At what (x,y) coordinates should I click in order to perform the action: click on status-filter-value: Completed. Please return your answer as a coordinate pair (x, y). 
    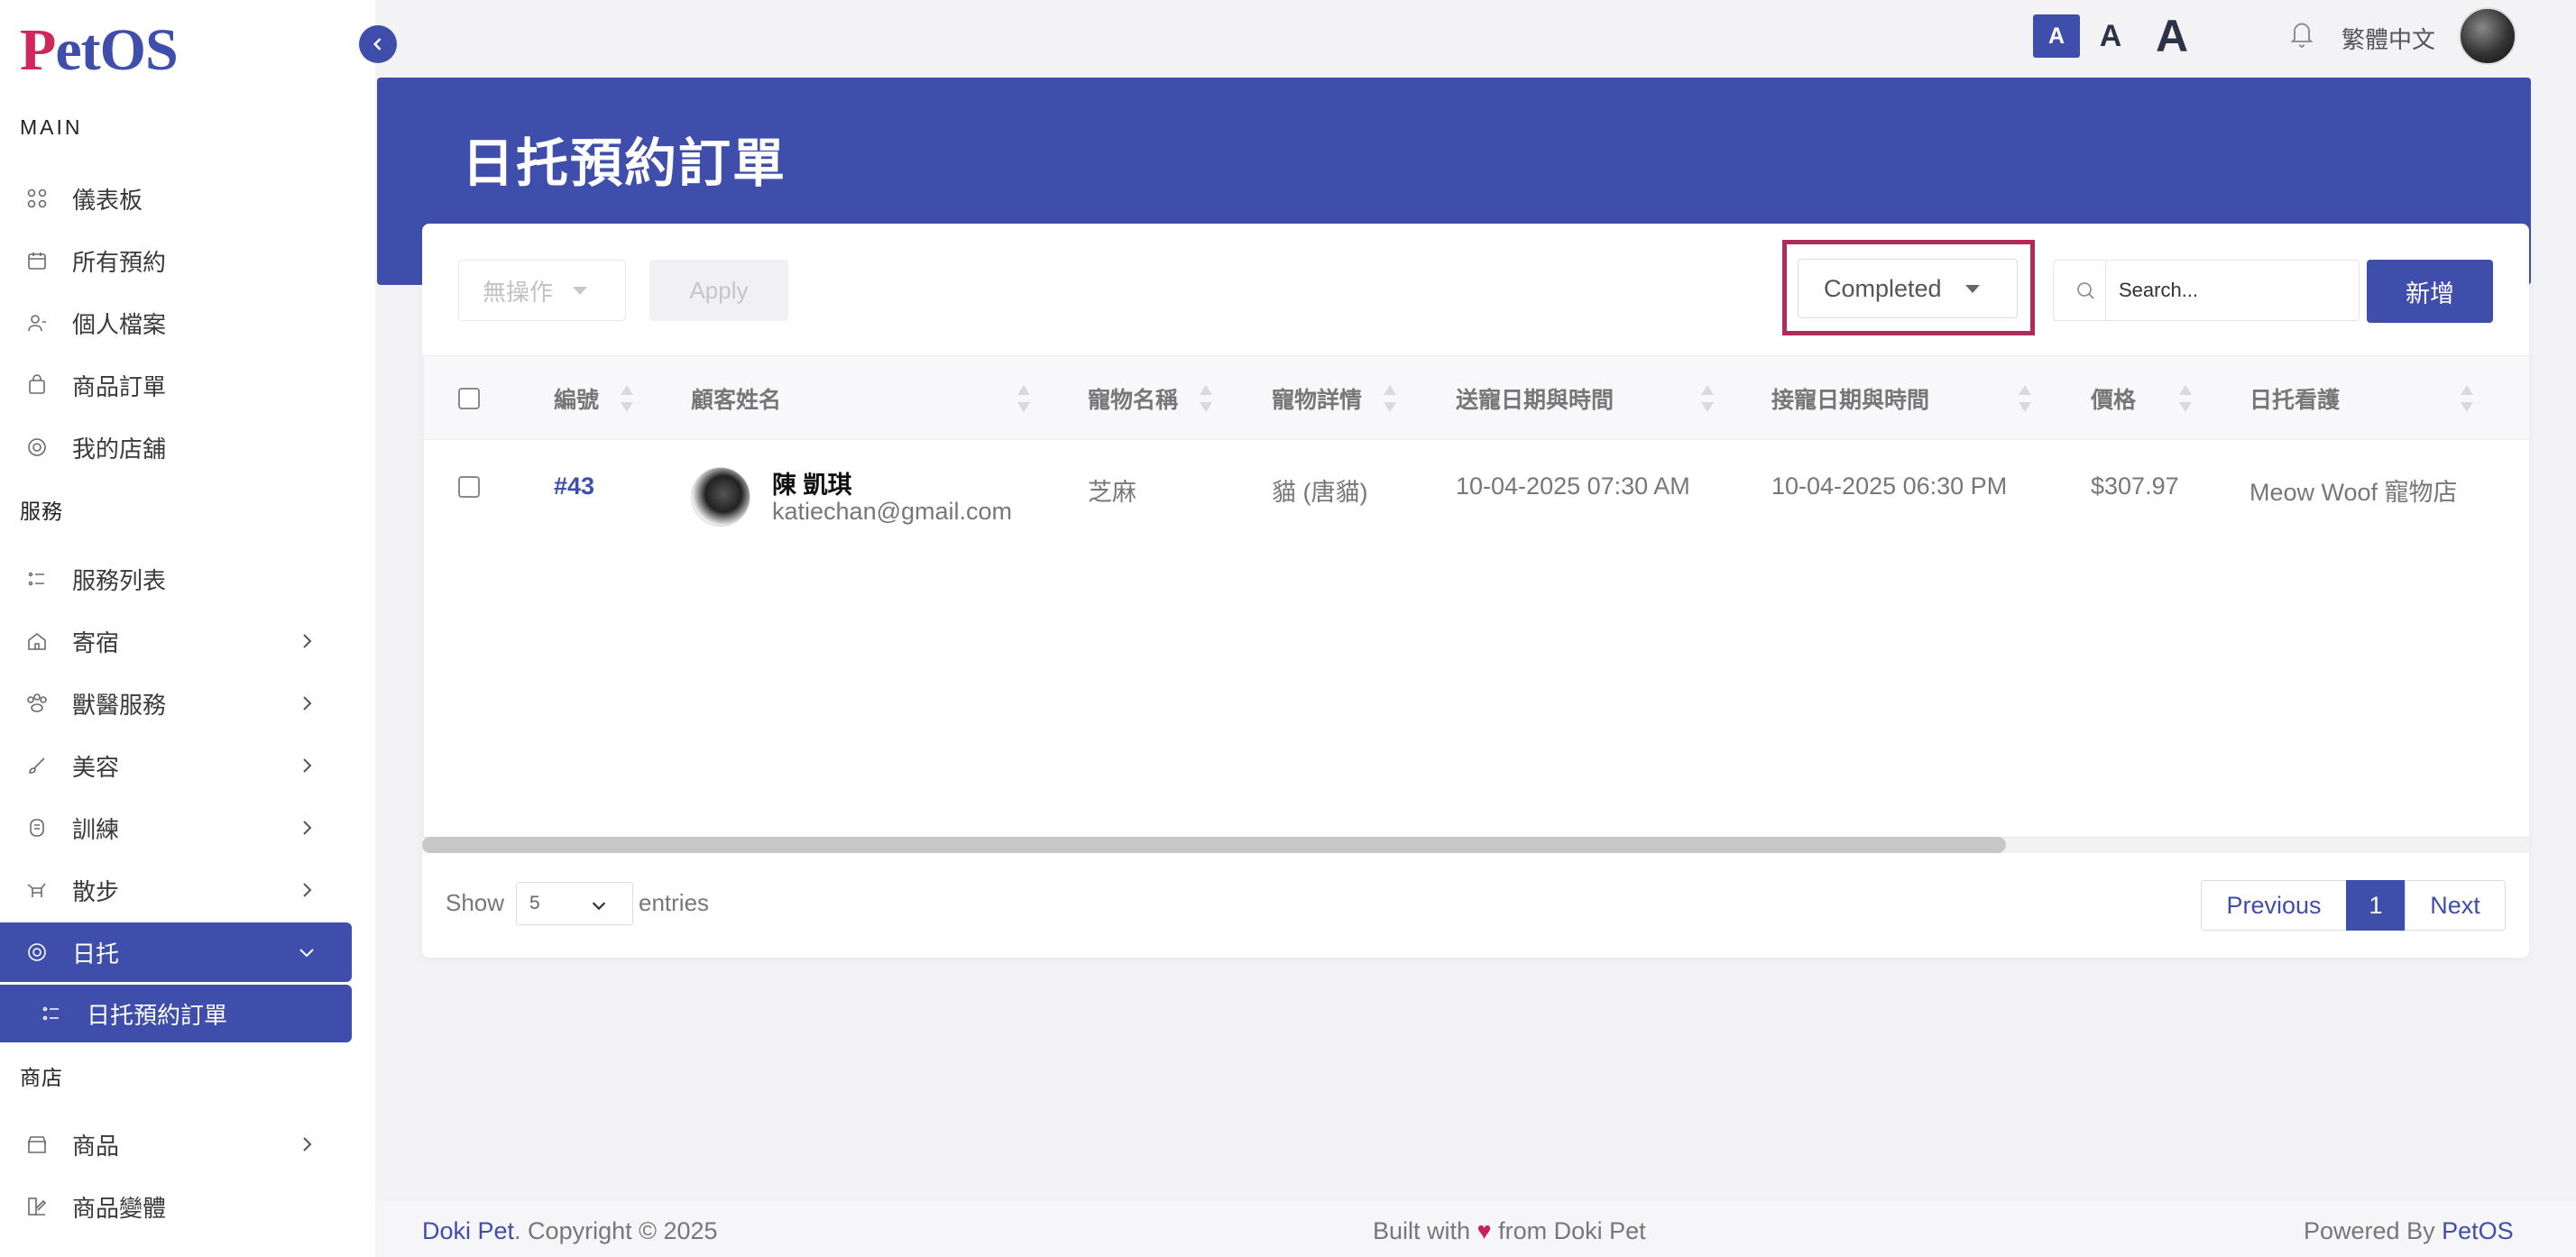
    Looking at the image, I should click on (1883, 288).